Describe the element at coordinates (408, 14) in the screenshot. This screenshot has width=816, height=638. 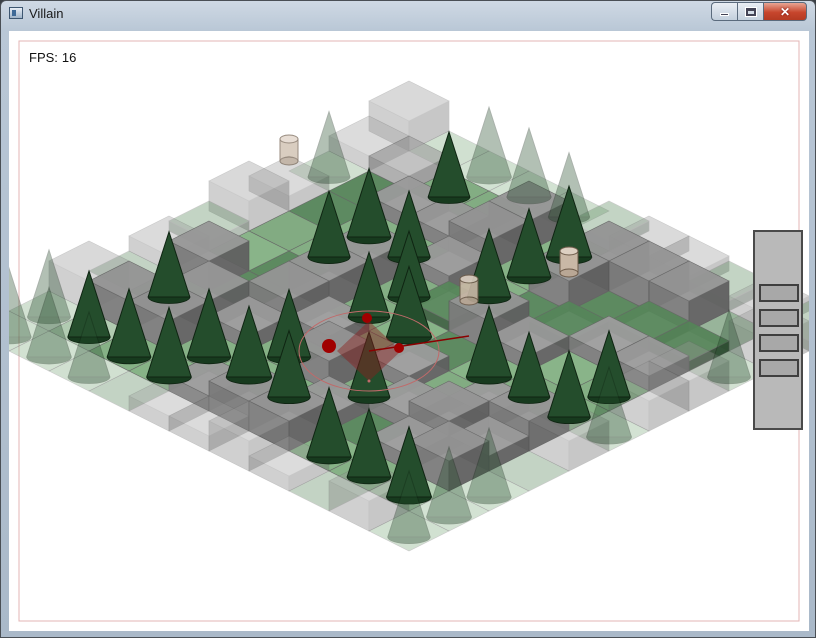
I see `title-bar: Villain ✕` at that location.